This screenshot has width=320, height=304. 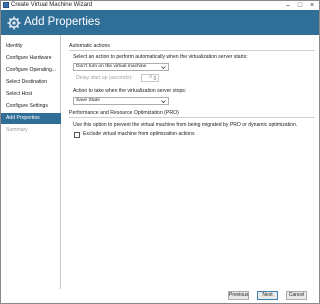 I want to click on nav-item-select-host: Select Host, so click(x=31, y=94).